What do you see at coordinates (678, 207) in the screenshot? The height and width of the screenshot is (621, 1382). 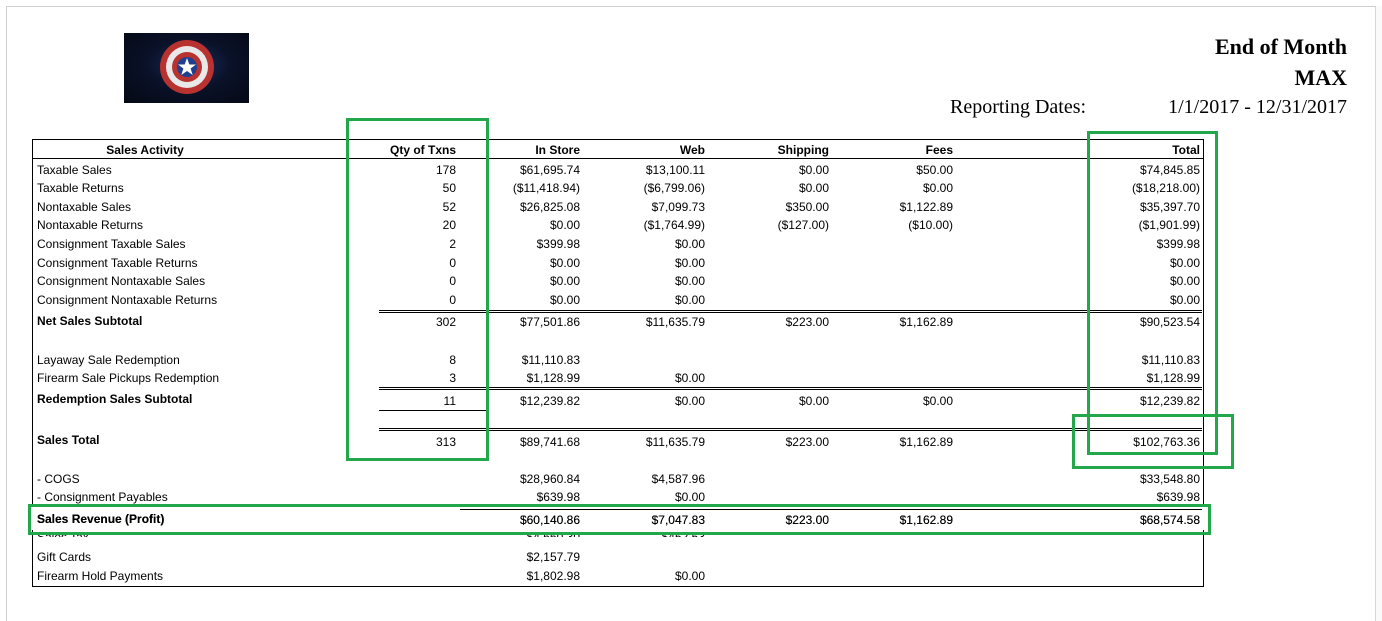 I see `cell-nontaxable-sales-web: $7,099.73` at bounding box center [678, 207].